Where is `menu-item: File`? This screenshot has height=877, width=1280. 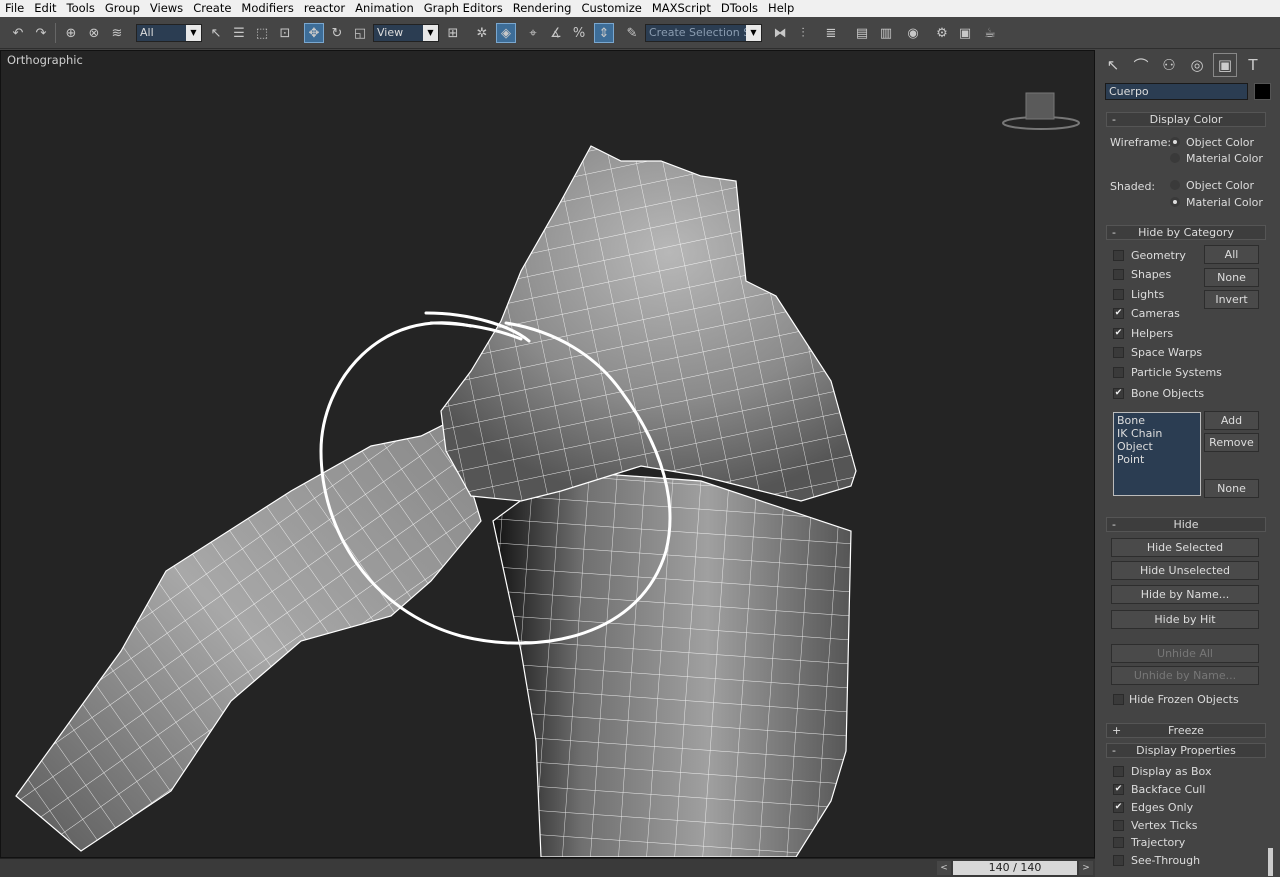
menu-item: File is located at coordinates (14, 8).